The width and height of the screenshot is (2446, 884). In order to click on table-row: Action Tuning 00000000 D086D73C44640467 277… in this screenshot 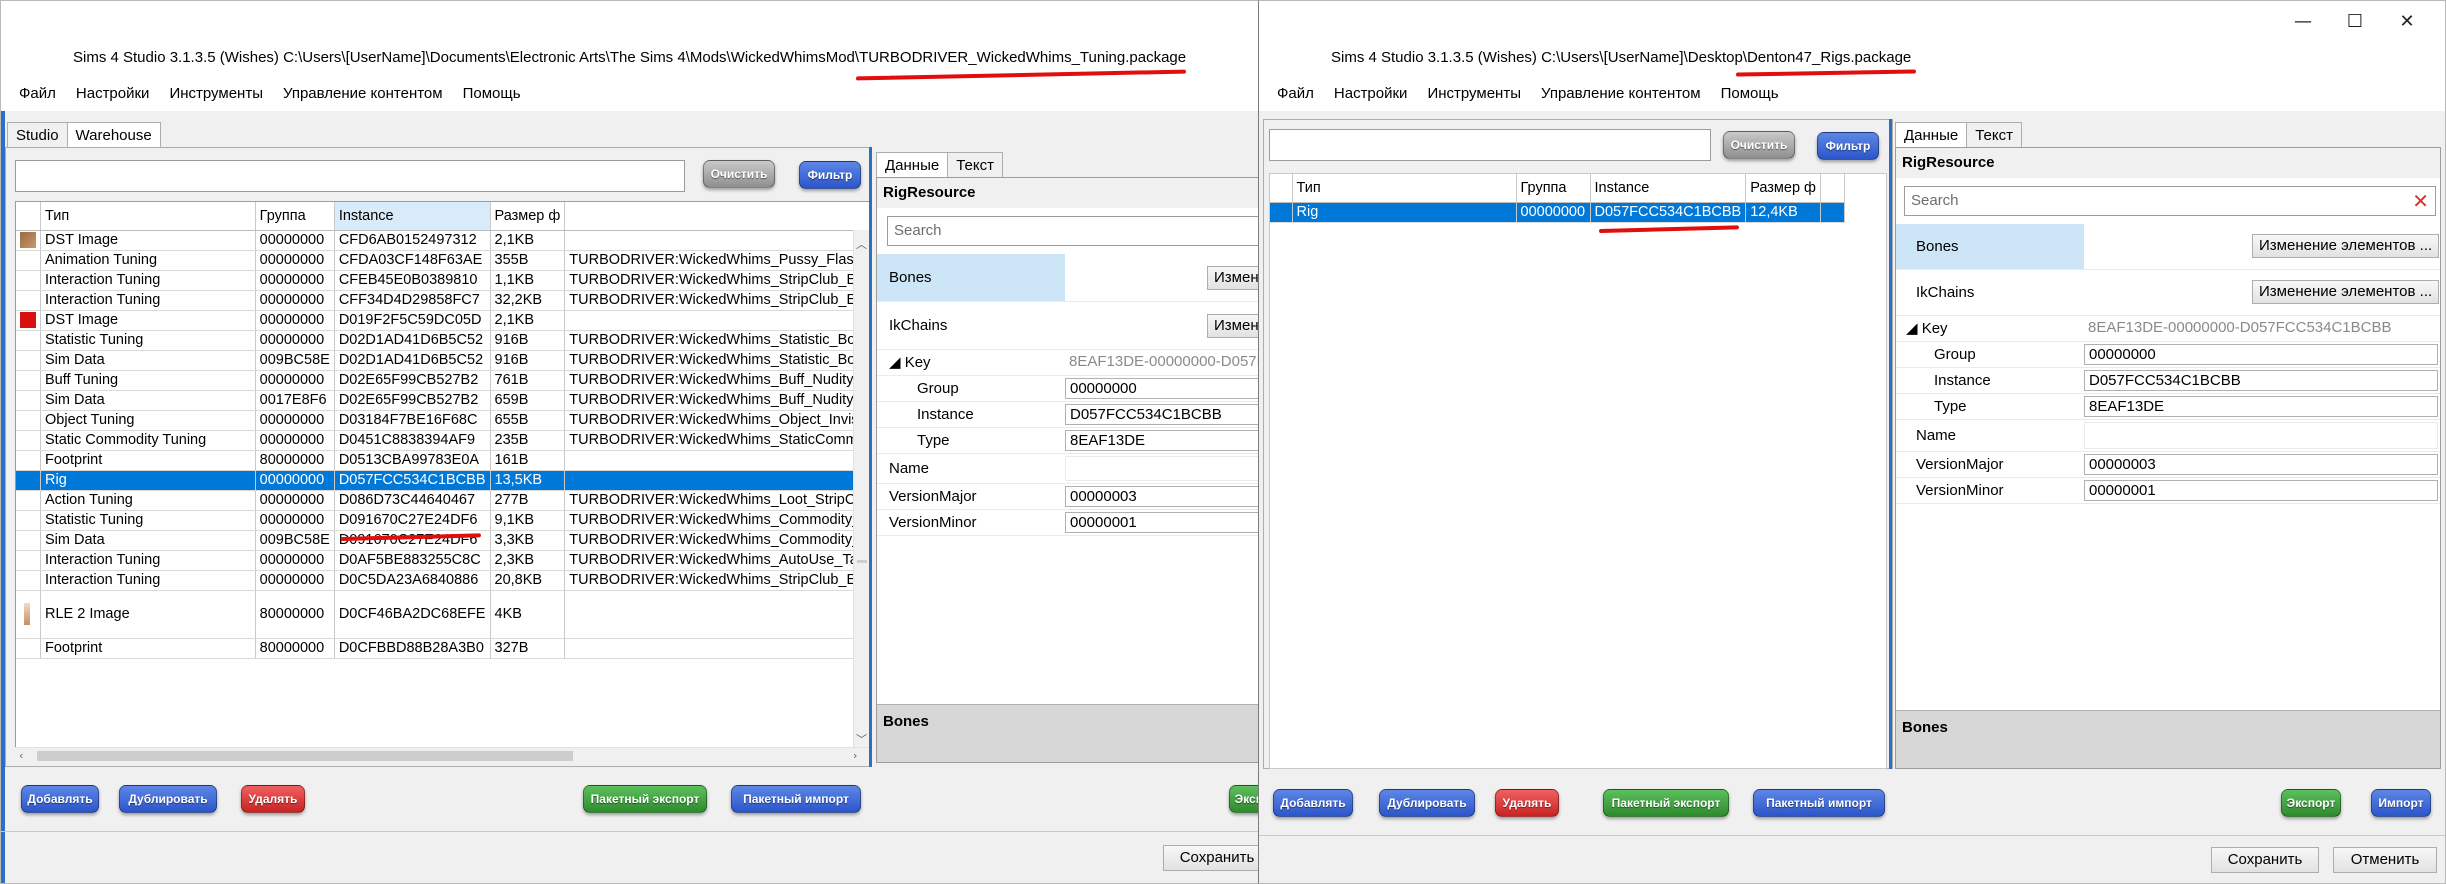, I will do `click(443, 500)`.